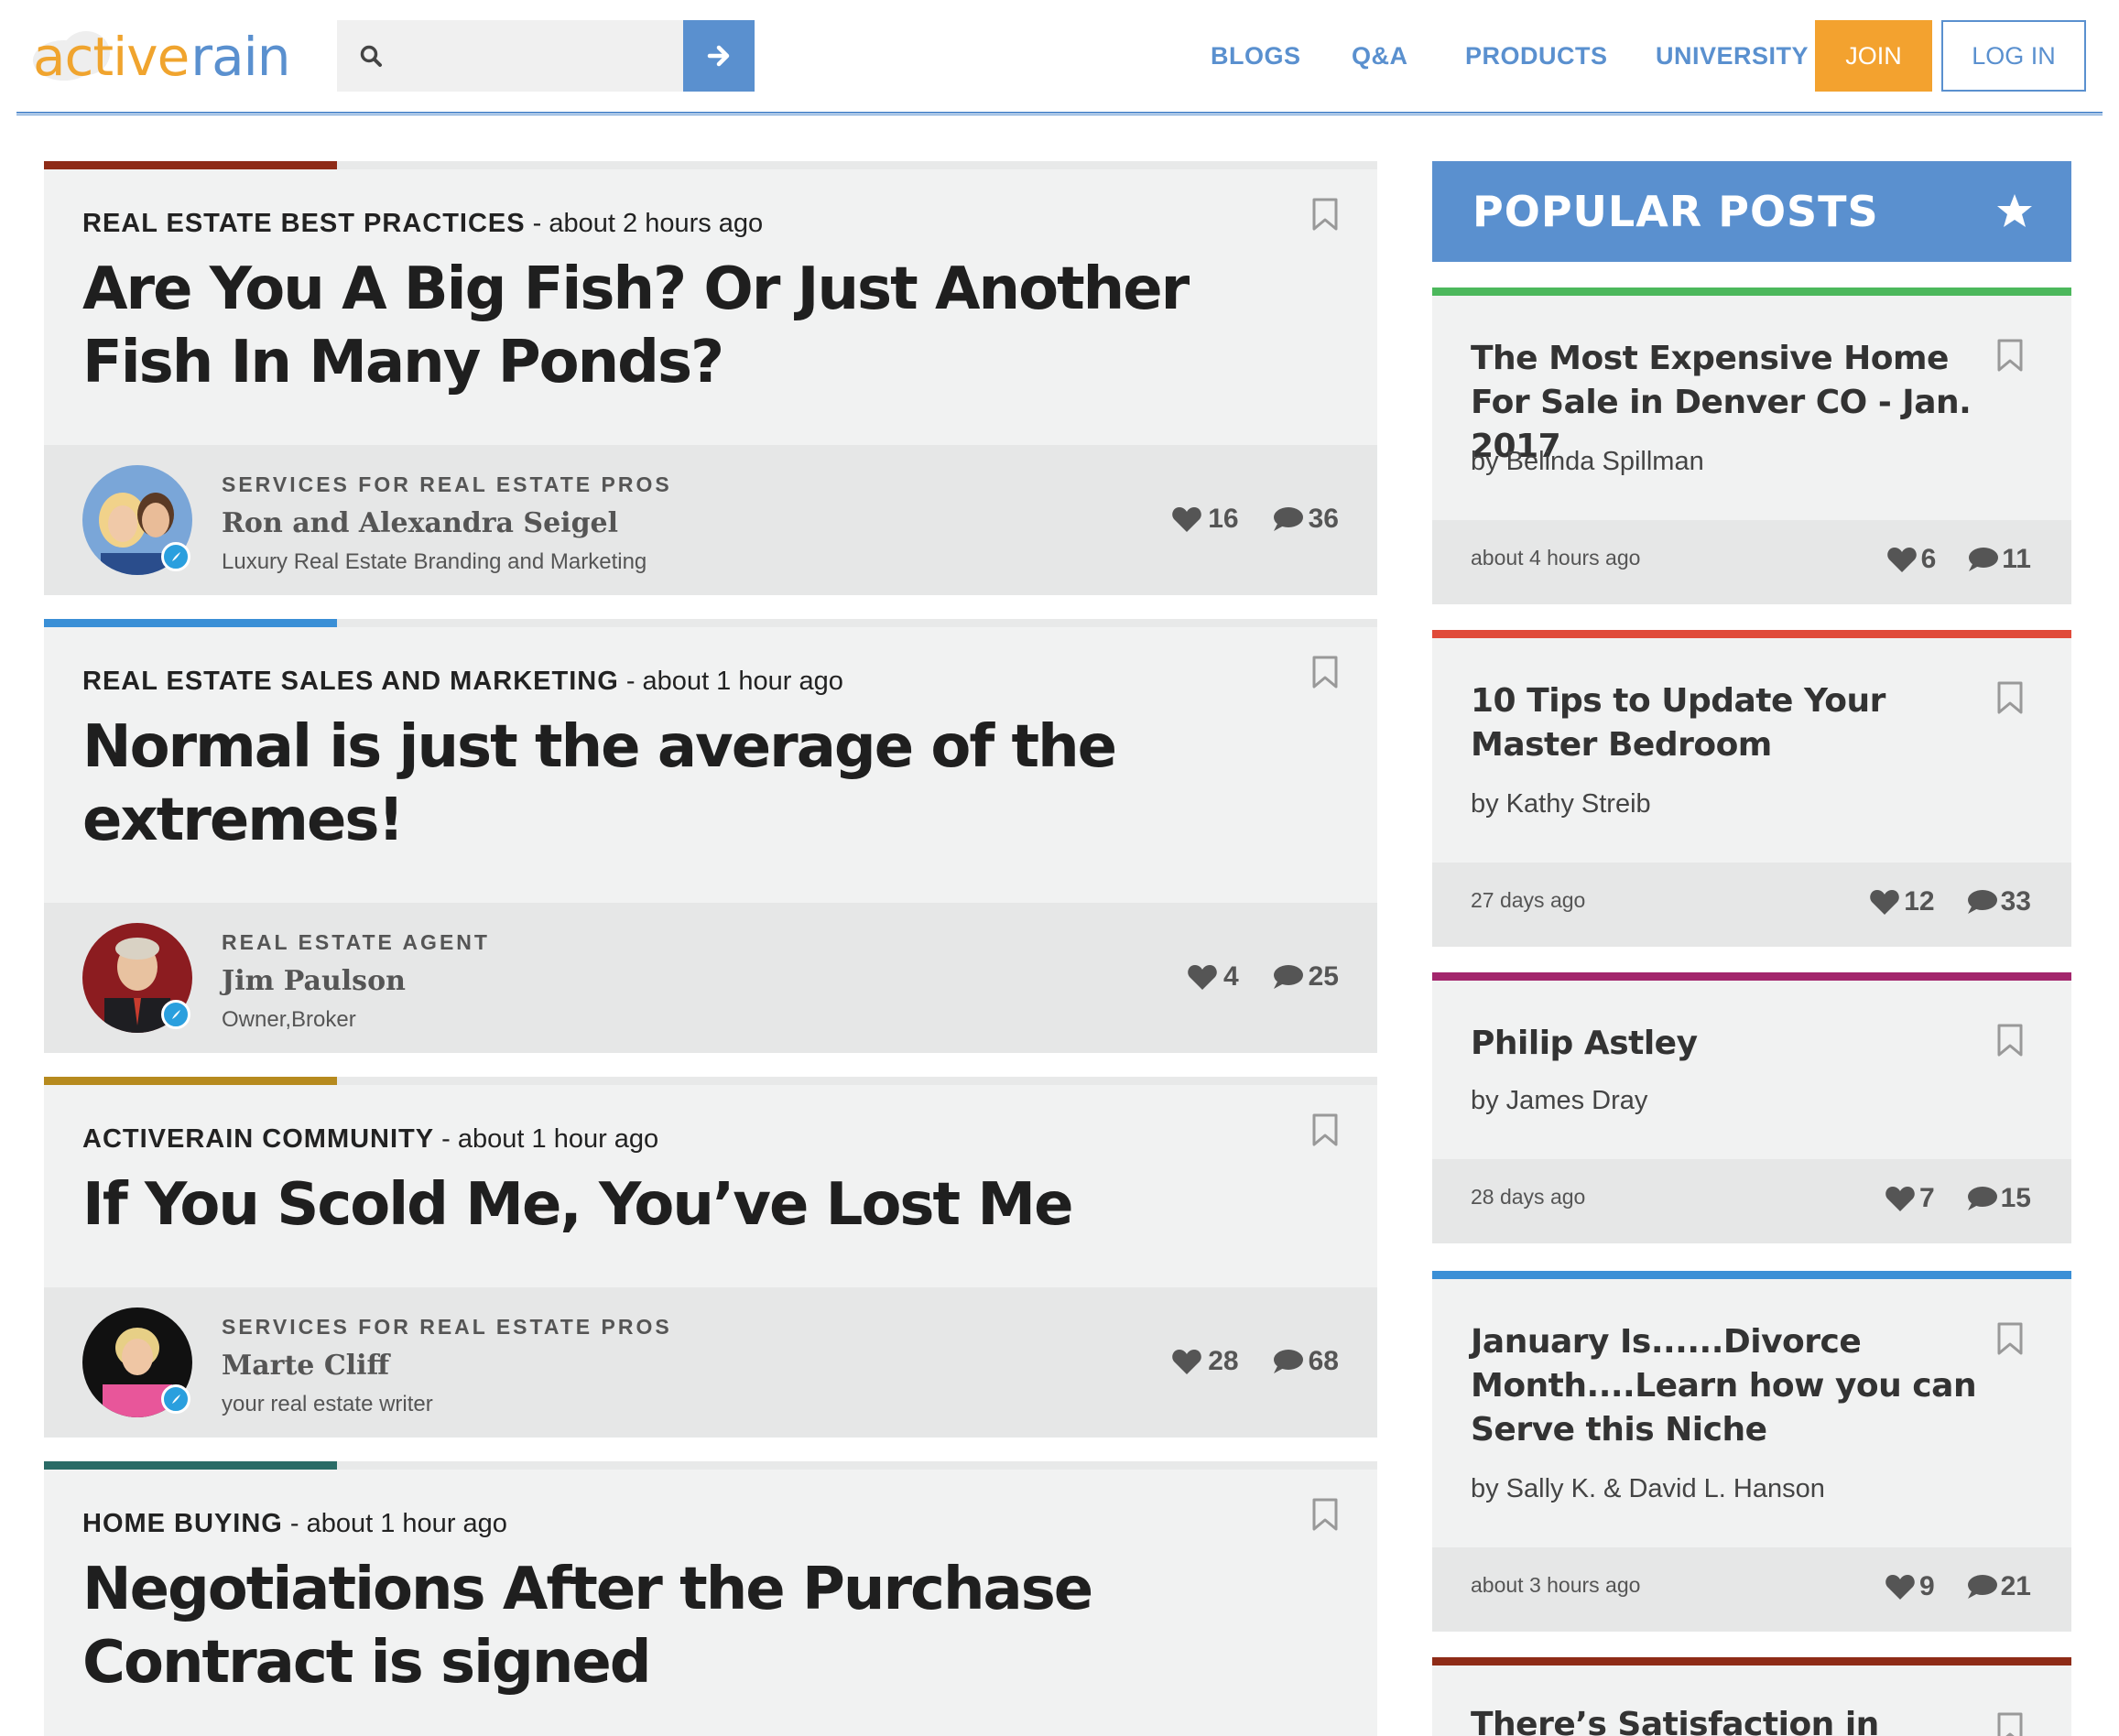 The height and width of the screenshot is (1736, 2119). What do you see at coordinates (1998, 902) in the screenshot?
I see `comments-count: 33` at bounding box center [1998, 902].